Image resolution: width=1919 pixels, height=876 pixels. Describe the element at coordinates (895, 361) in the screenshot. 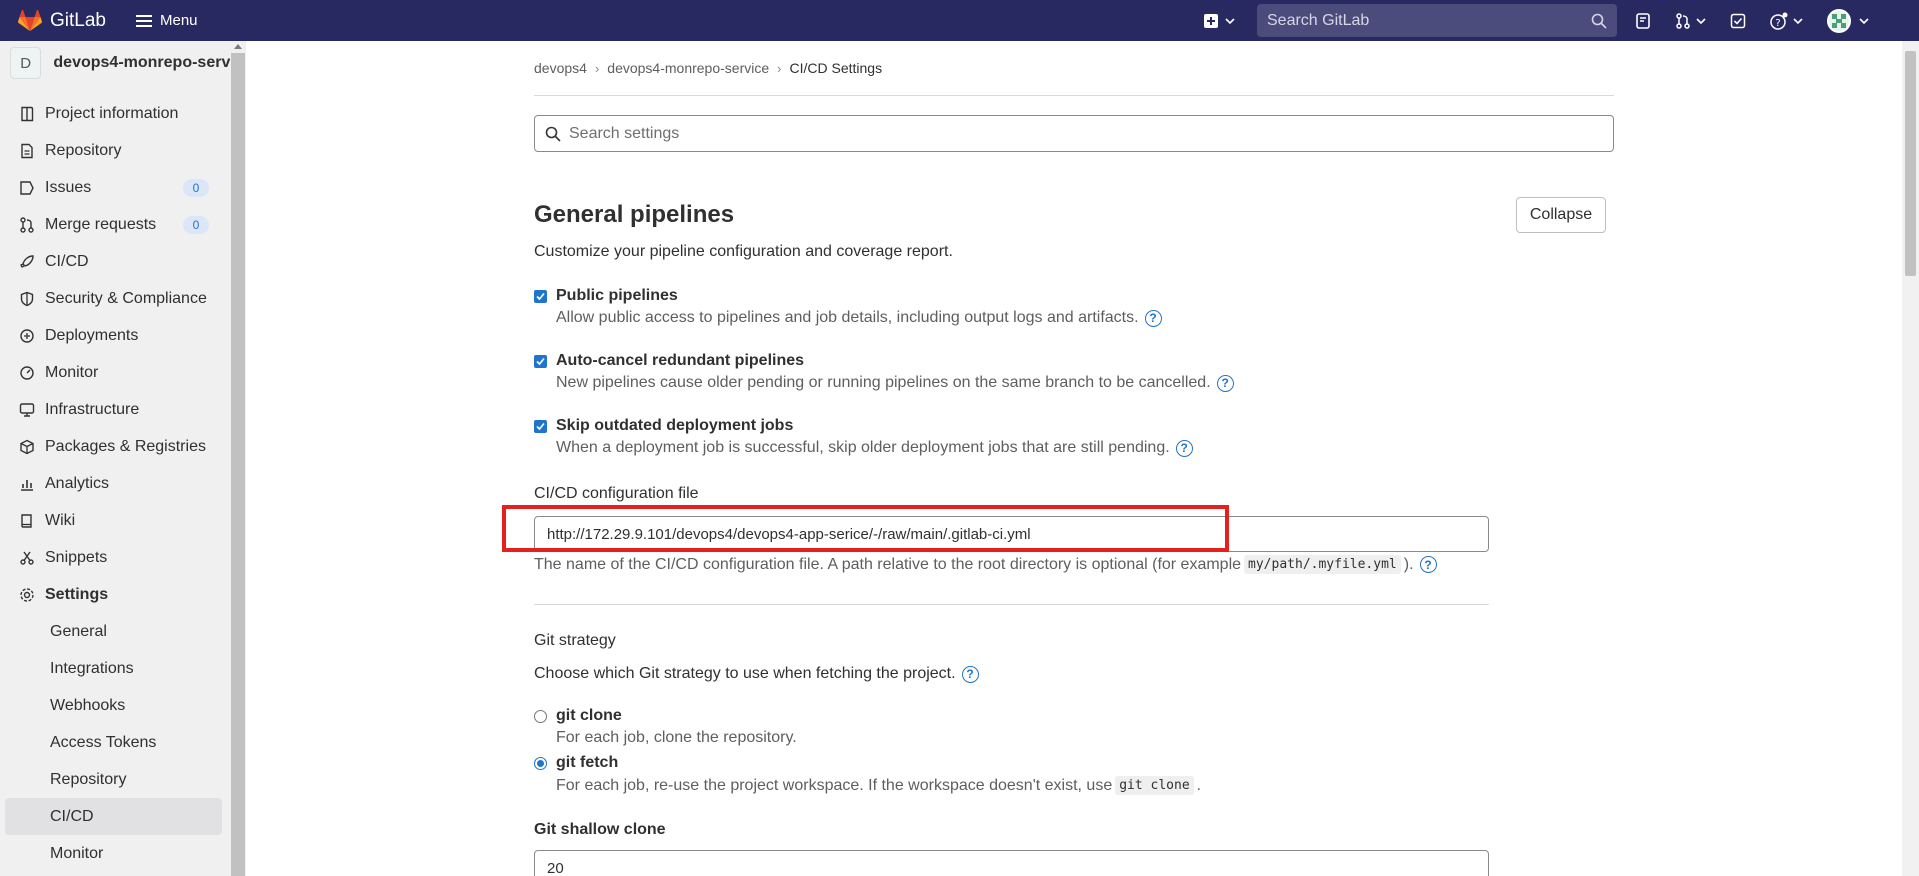

I see `auto-cancel-label: Auto-cancel redundant pipelines` at that location.